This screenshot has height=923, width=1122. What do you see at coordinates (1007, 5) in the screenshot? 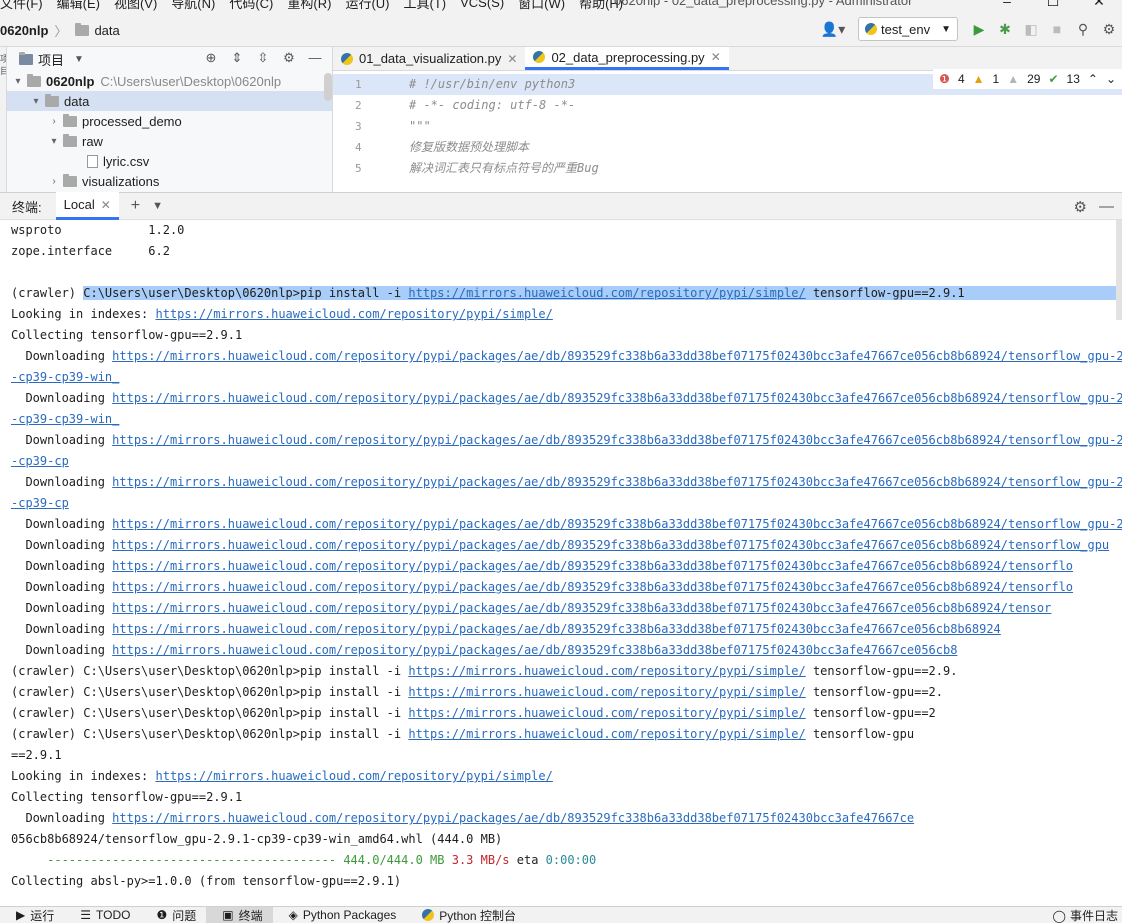
I see `minimize-icon: –` at bounding box center [1007, 5].